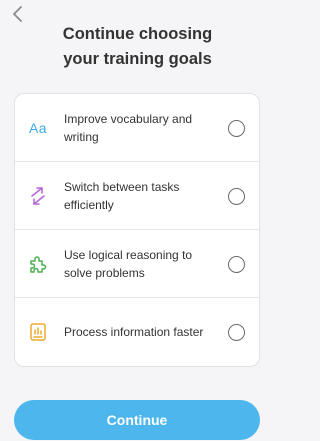 This screenshot has width=320, height=441. I want to click on chart-card-icon, so click(38, 332).